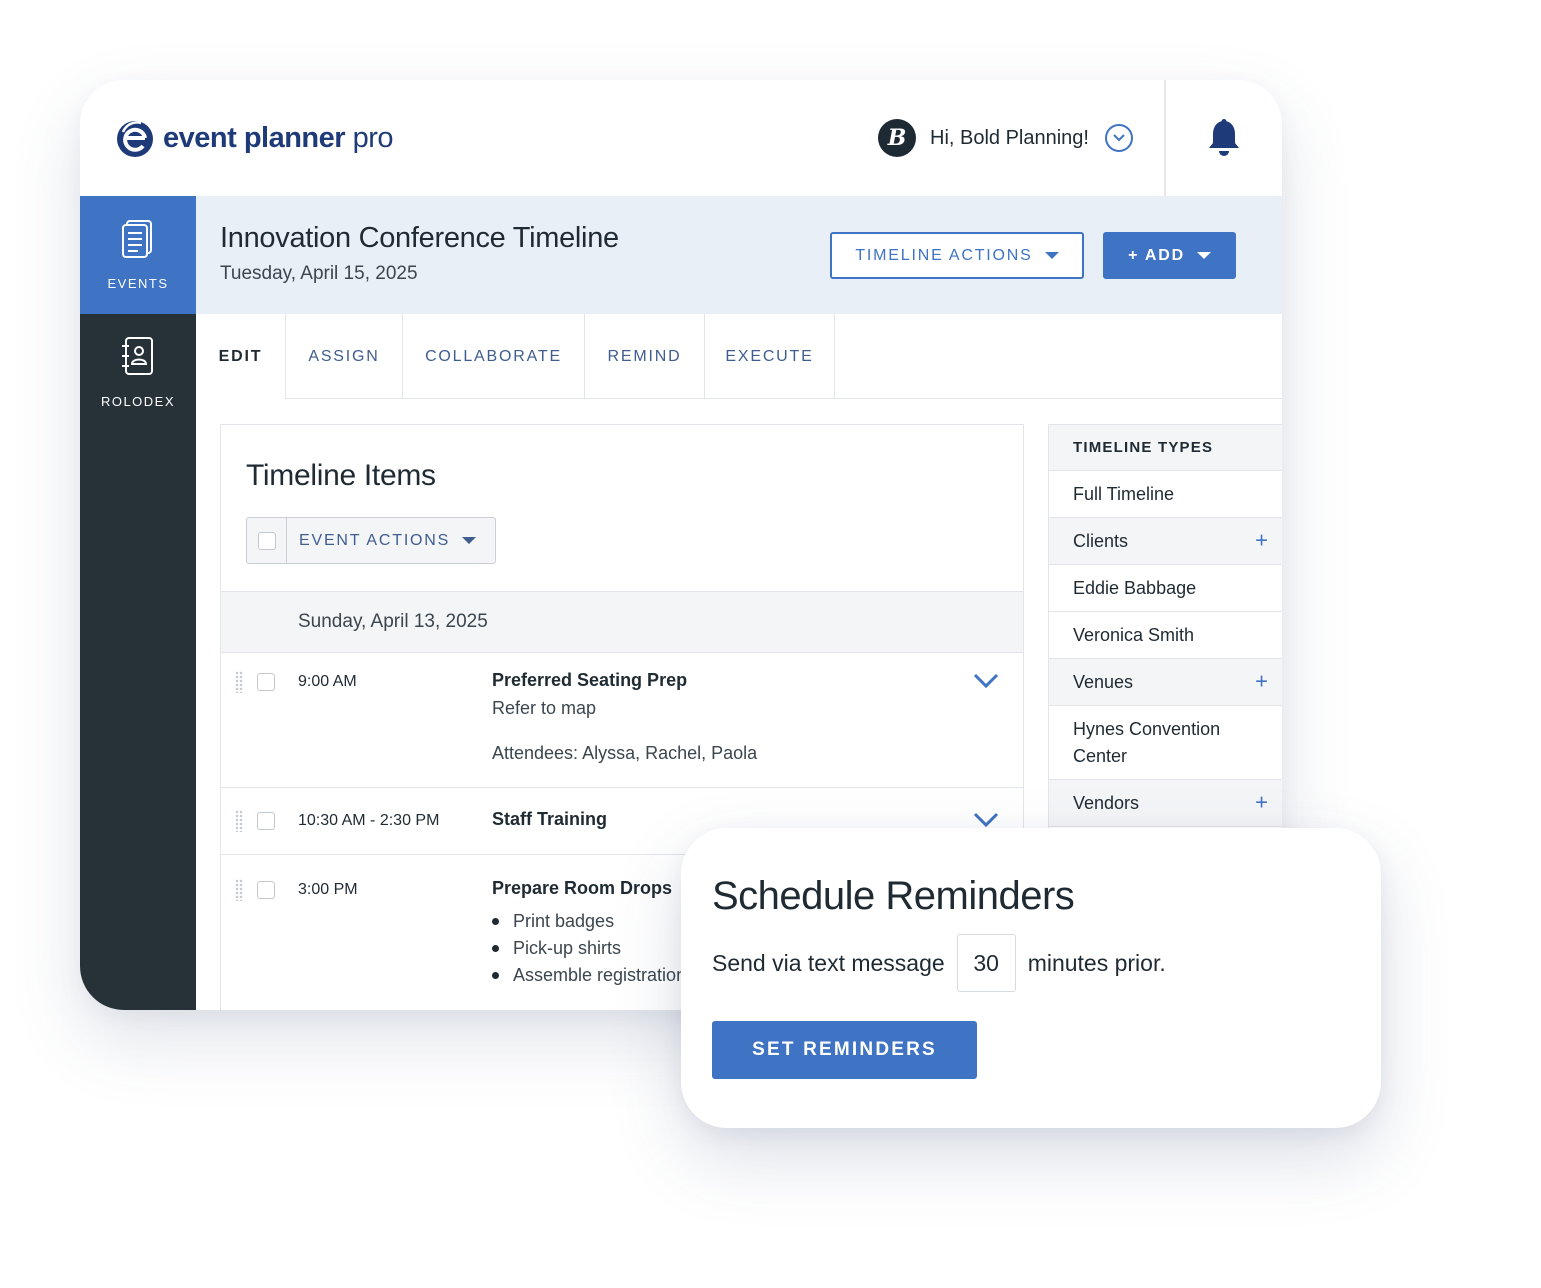 The width and height of the screenshot is (1541, 1288). I want to click on timeline-actions-button: TIMELINE ACTIONS, so click(957, 255).